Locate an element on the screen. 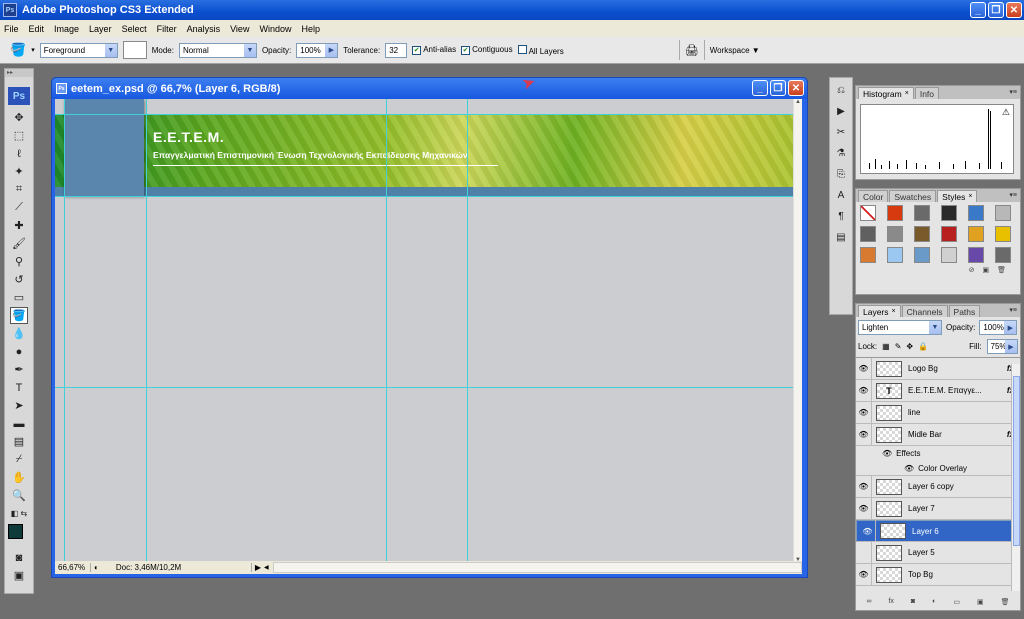 The width and height of the screenshot is (1024, 619). marquee-tool-icon: ⬚ is located at coordinates (19, 135).